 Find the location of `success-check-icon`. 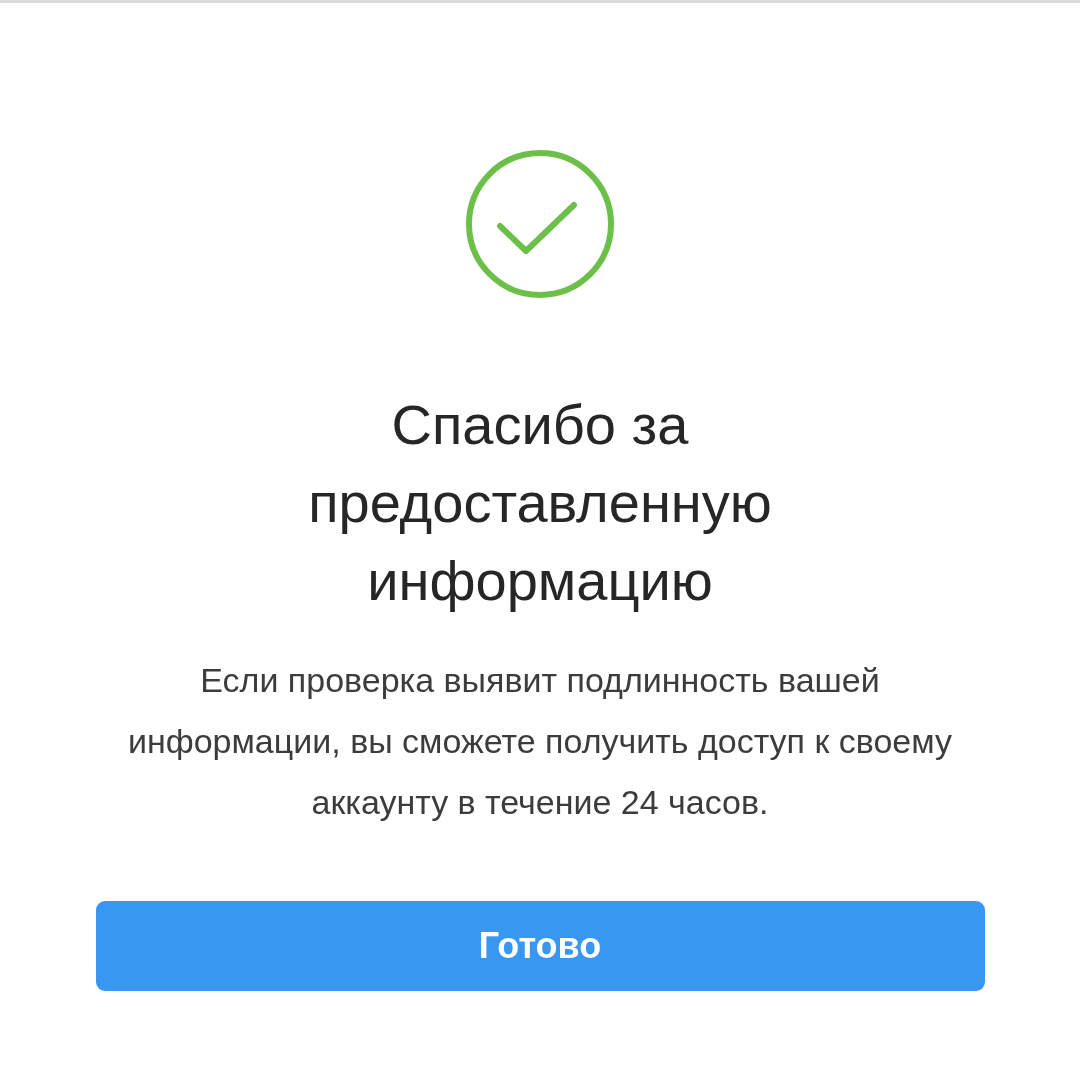

success-check-icon is located at coordinates (540, 224).